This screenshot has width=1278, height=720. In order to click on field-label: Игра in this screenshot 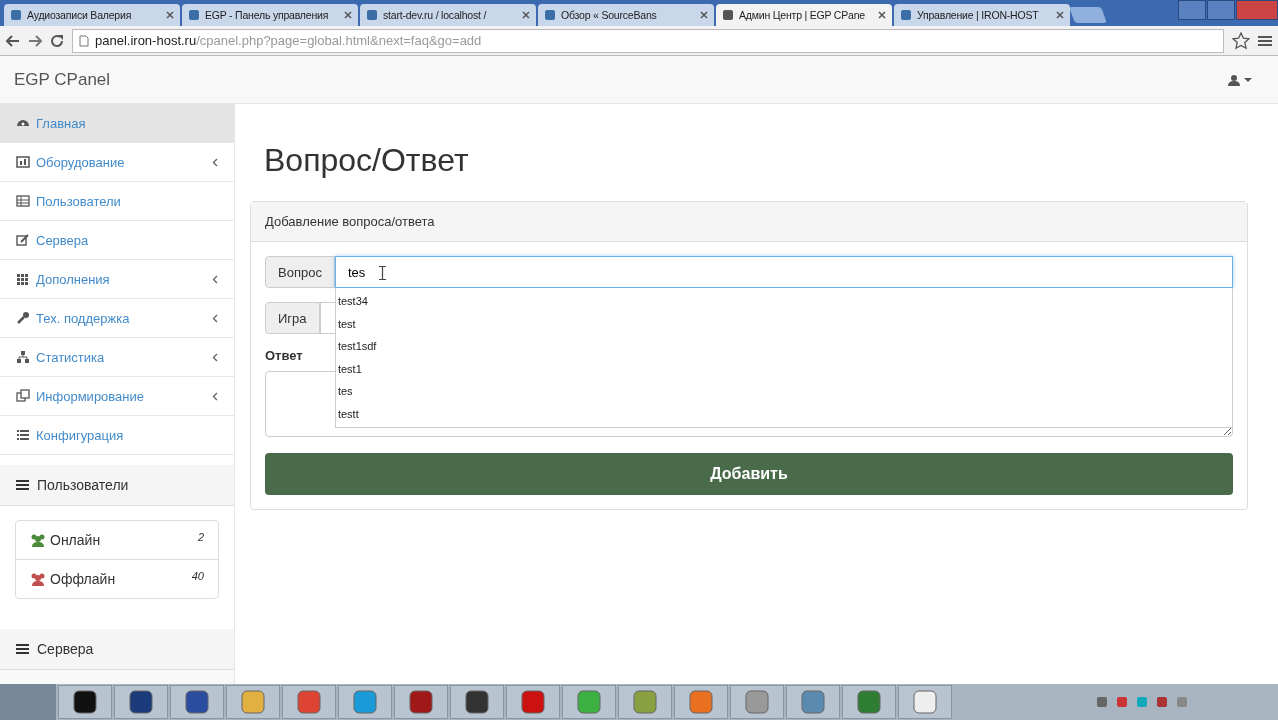, I will do `click(292, 318)`.